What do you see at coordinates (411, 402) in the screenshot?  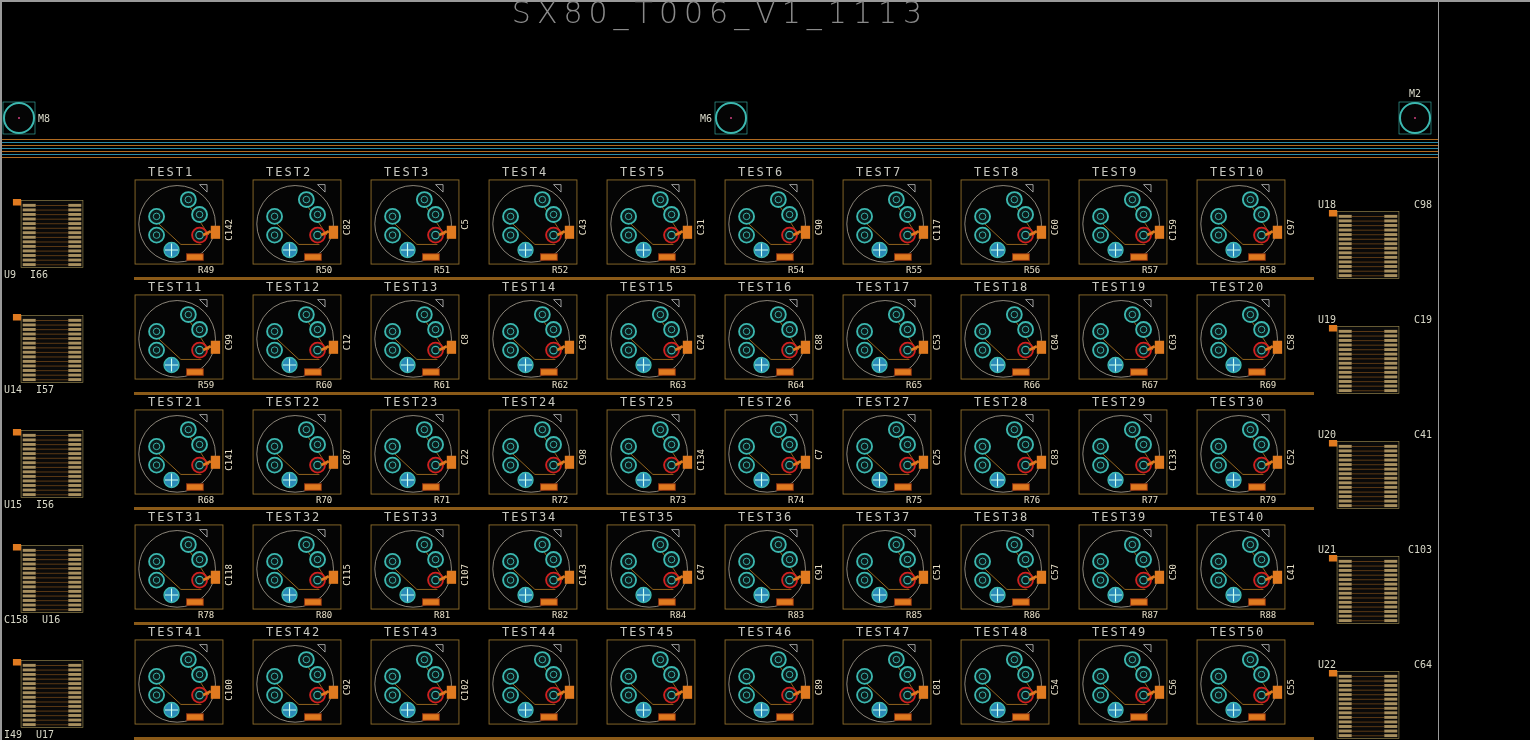 I see `socket-label: TEST23` at bounding box center [411, 402].